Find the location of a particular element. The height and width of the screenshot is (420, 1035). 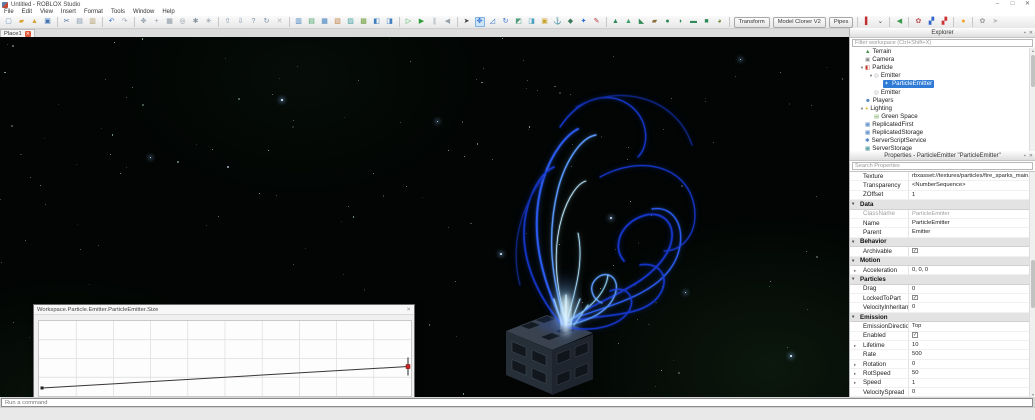

toolbox-toggle-icon: ▧ is located at coordinates (338, 22).